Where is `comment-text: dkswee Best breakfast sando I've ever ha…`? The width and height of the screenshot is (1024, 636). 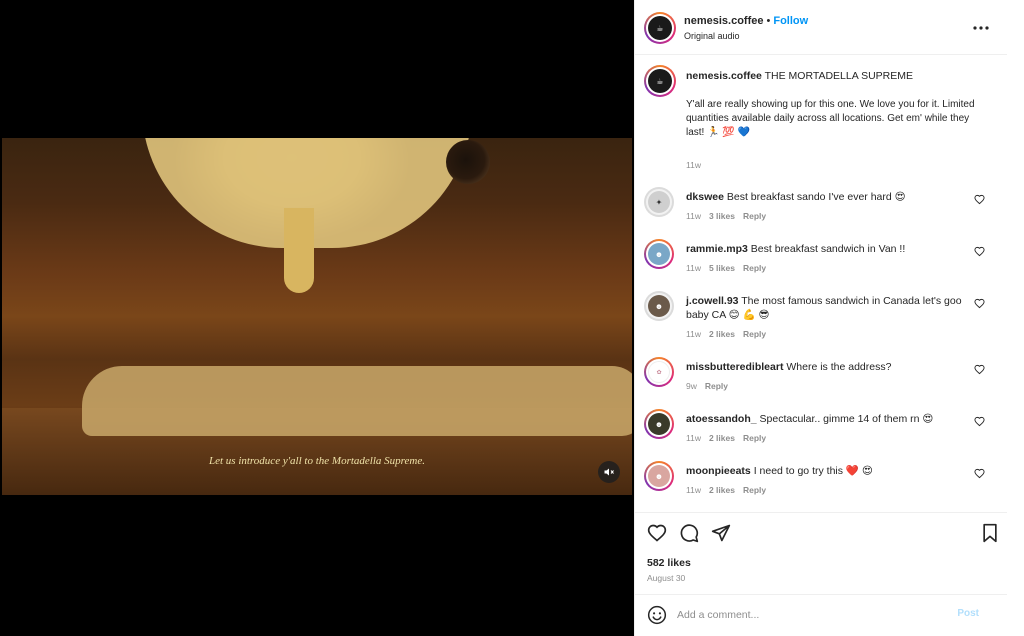 comment-text: dkswee Best breakfast sando I've ever ha… is located at coordinates (831, 197).